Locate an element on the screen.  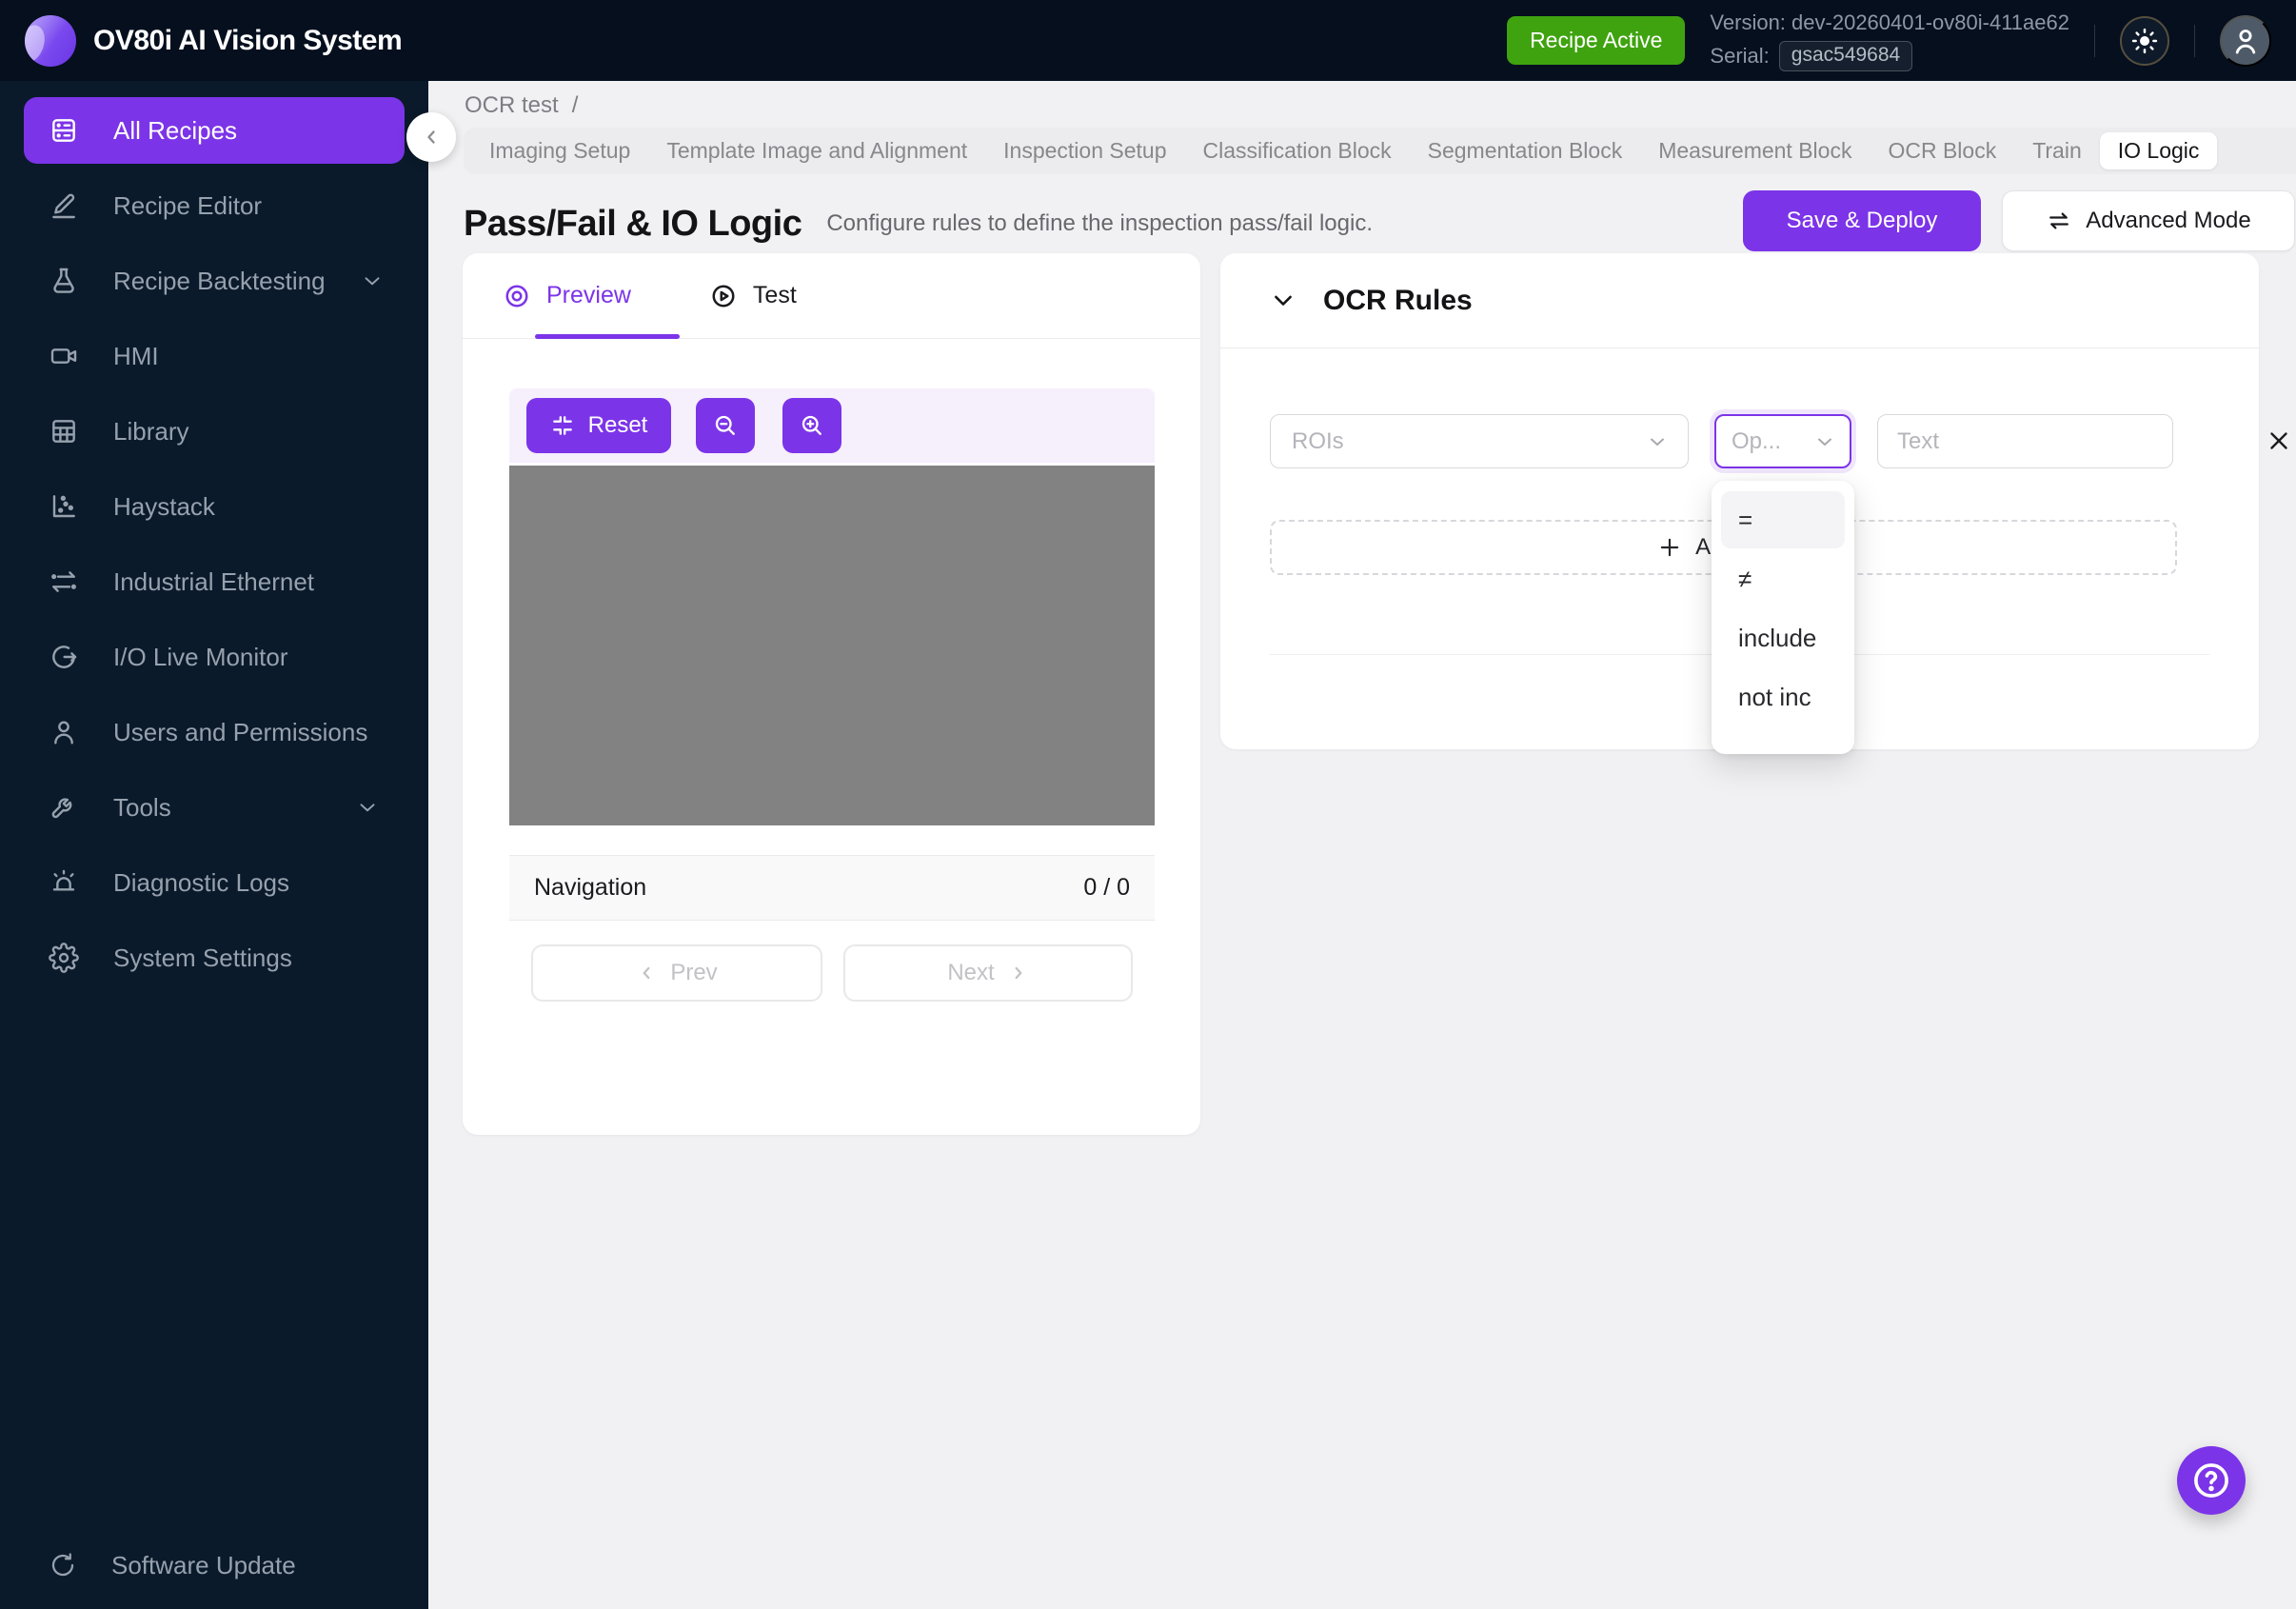
sidebar-collapse-button is located at coordinates (431, 137).